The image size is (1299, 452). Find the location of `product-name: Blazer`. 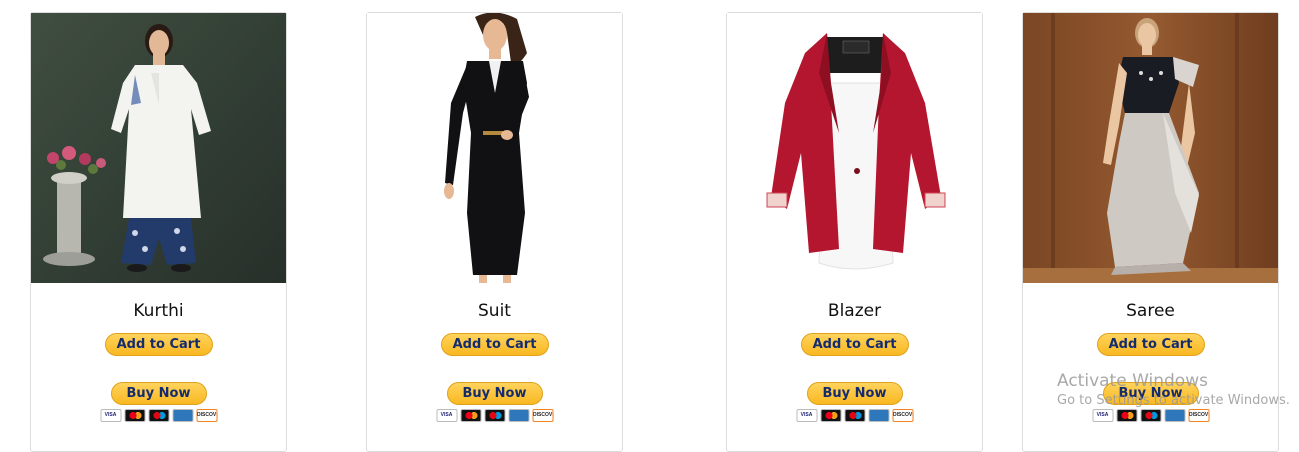

product-name: Blazer is located at coordinates (854, 311).